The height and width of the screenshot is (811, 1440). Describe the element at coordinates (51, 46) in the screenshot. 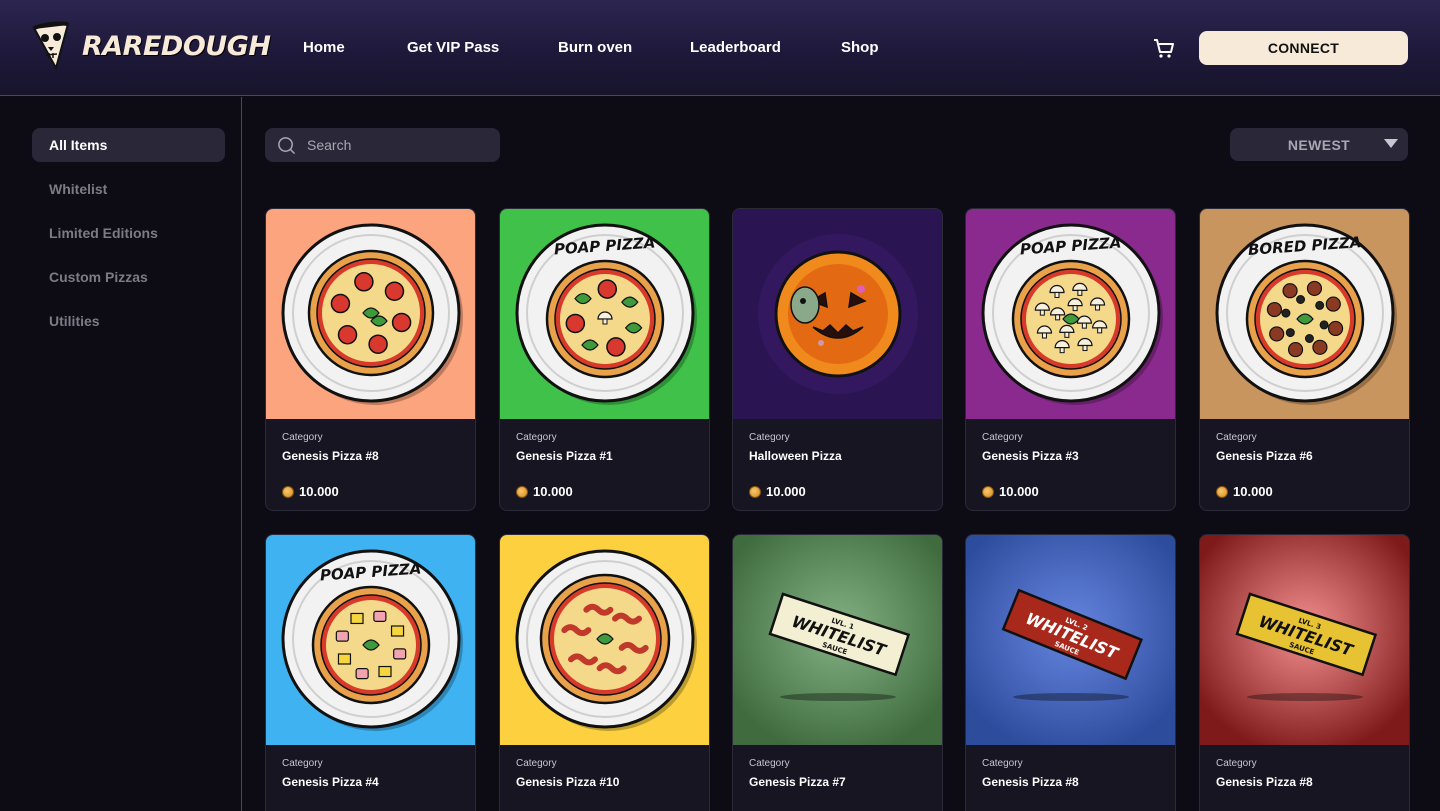

I see `pizza-skull-icon` at that location.